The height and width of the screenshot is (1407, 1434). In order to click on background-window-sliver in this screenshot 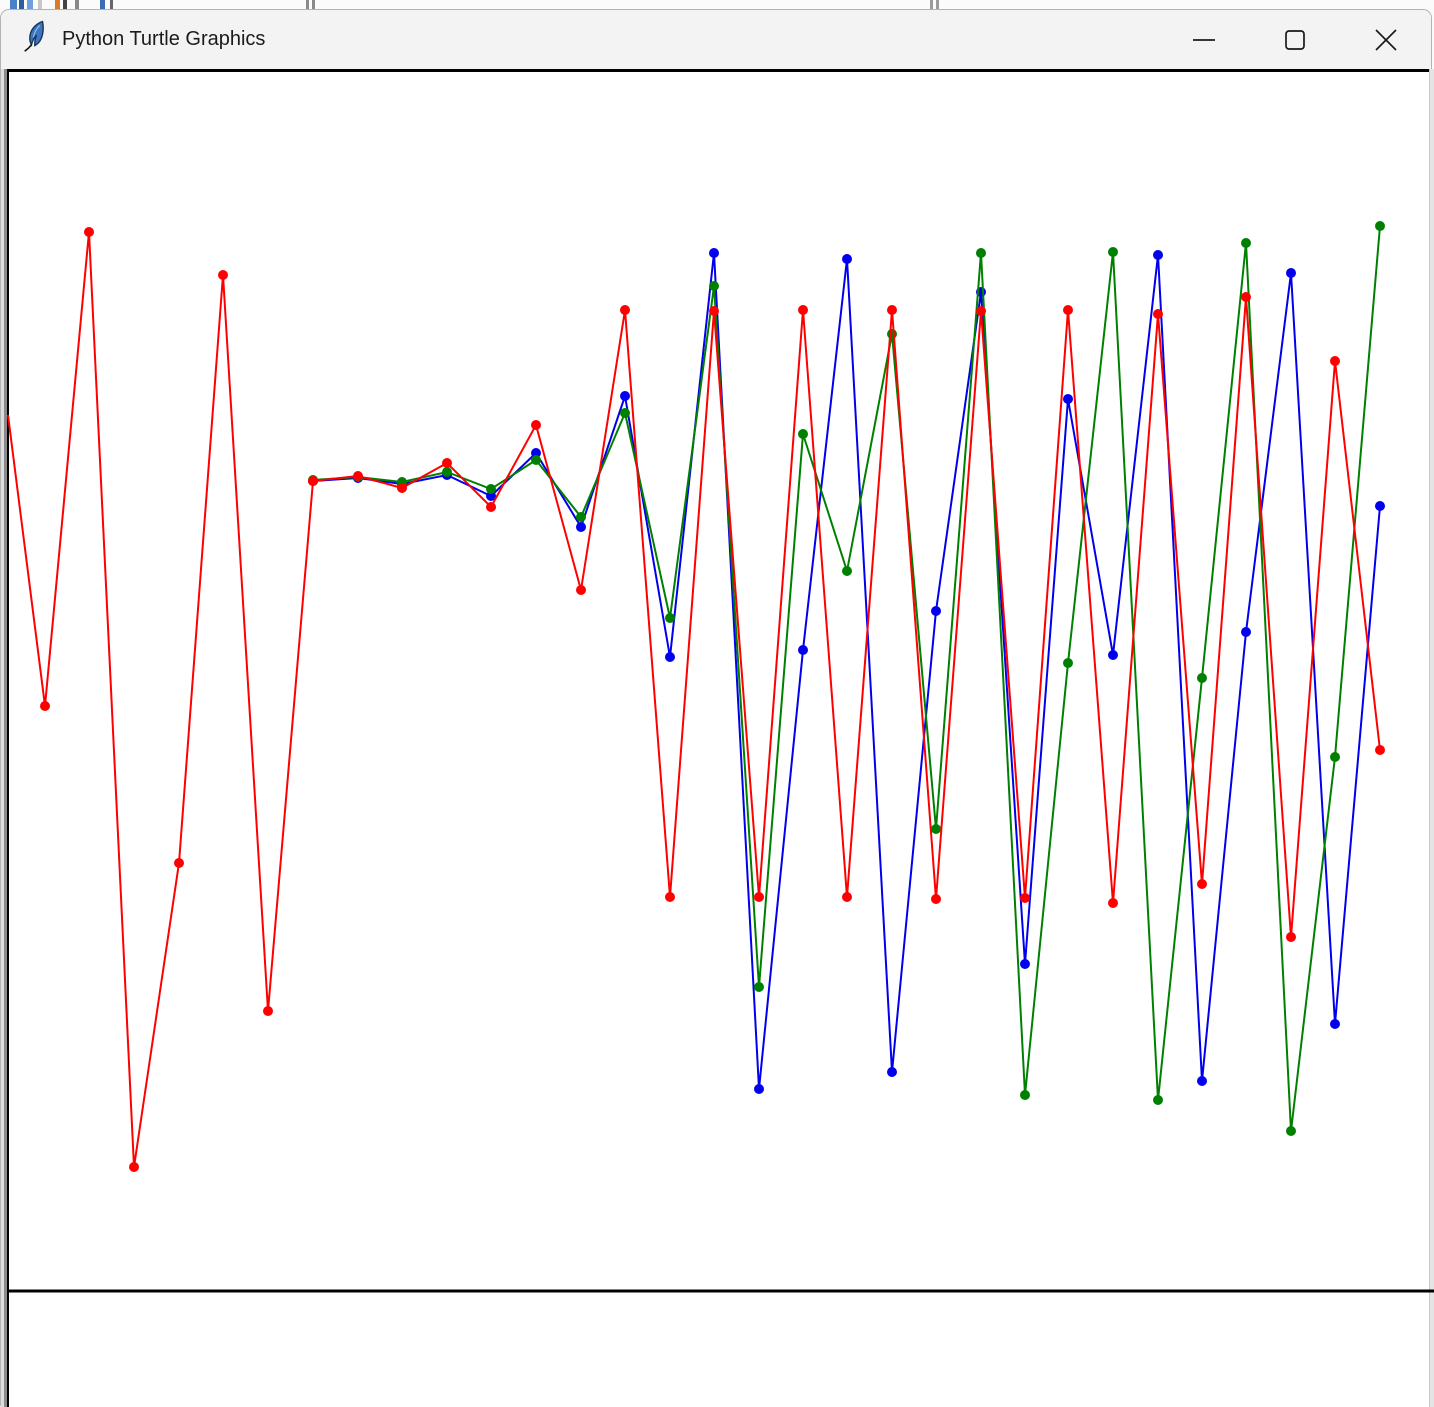, I will do `click(717, 4)`.